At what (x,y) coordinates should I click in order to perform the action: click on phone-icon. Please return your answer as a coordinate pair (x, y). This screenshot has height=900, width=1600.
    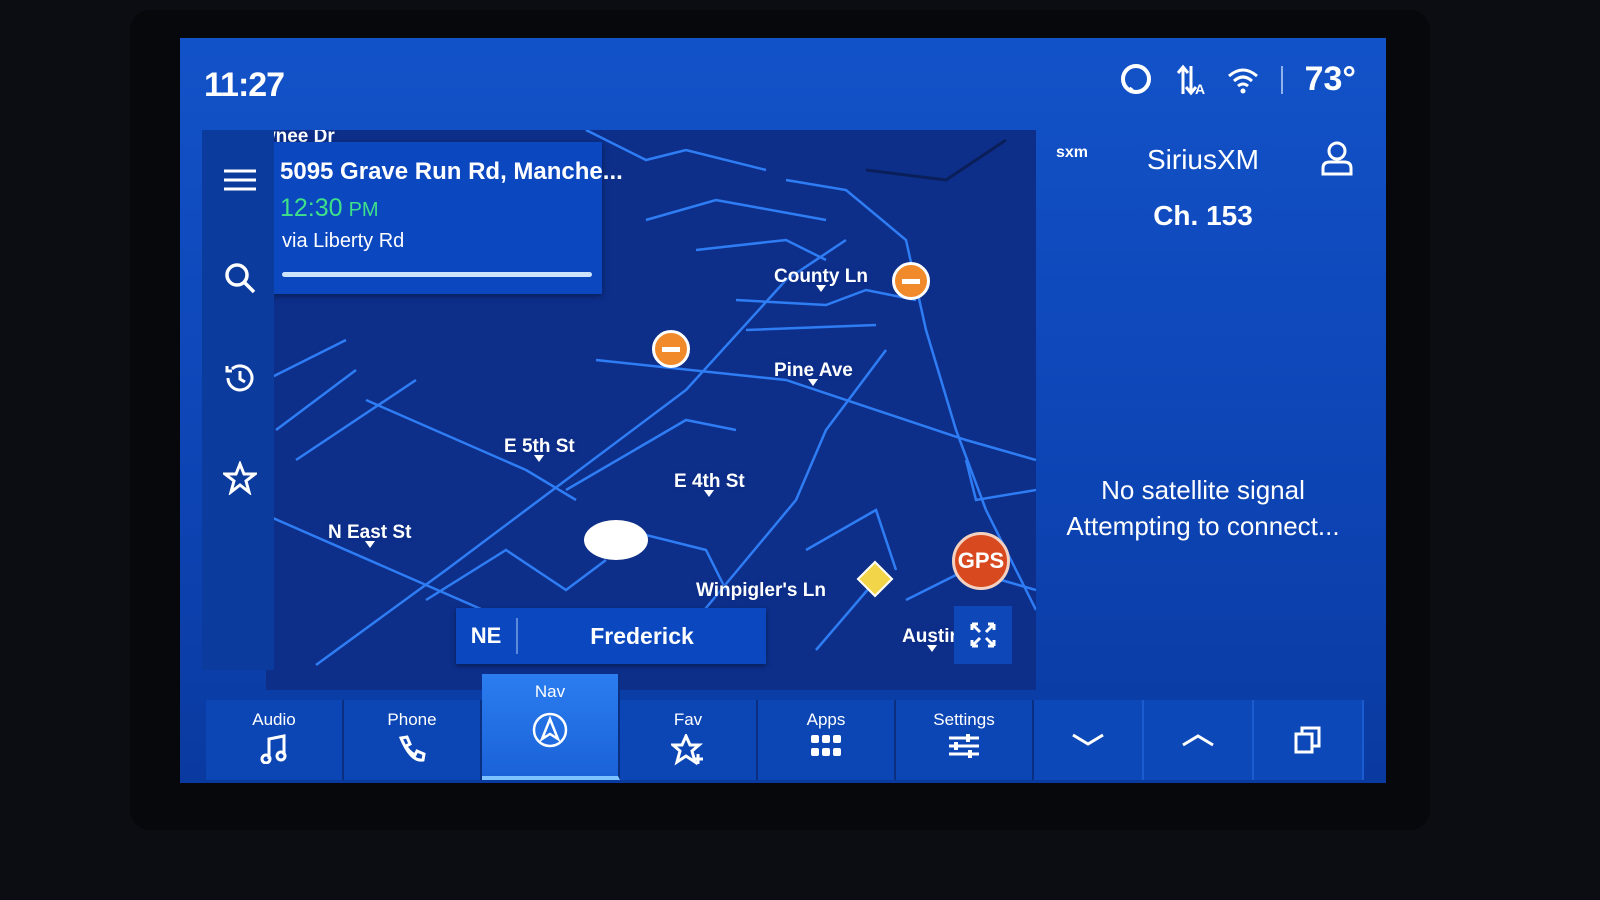
    Looking at the image, I should click on (412, 748).